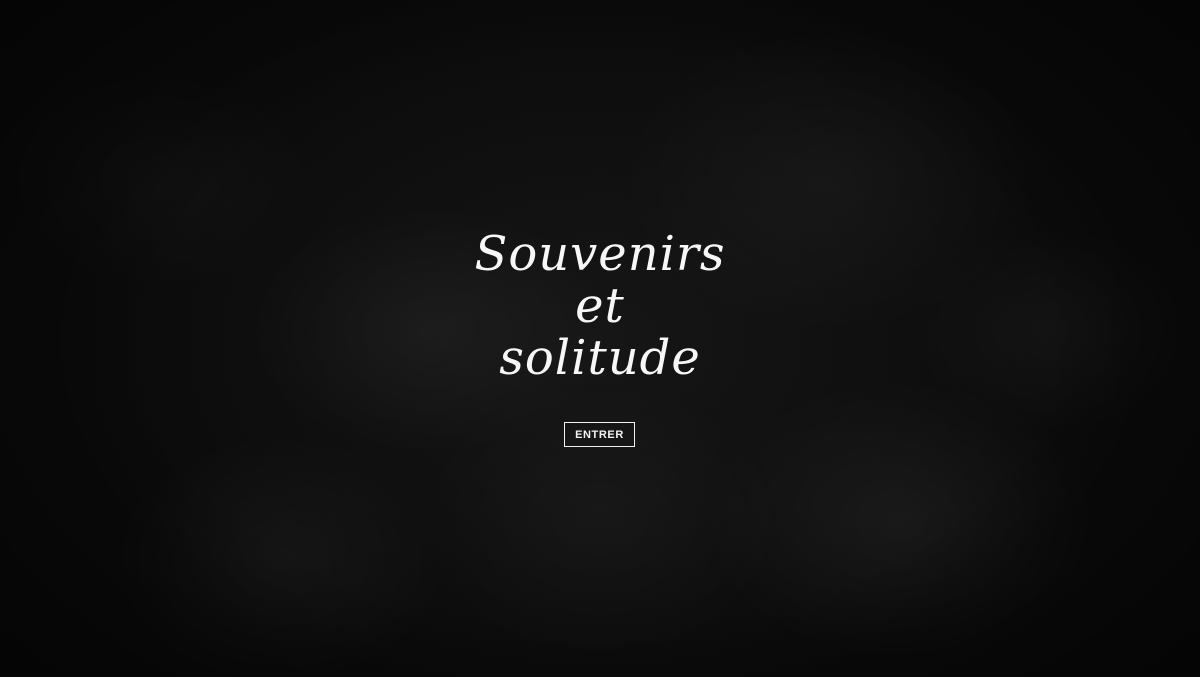 The width and height of the screenshot is (1200, 677). Describe the element at coordinates (599, 434) in the screenshot. I see `enter-button: ENTRER` at that location.